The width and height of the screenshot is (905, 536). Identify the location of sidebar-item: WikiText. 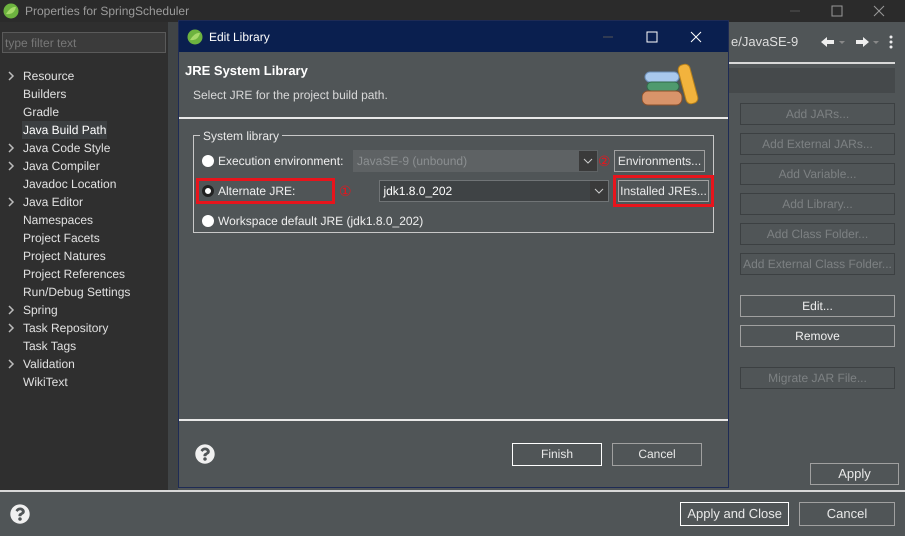
(45, 382).